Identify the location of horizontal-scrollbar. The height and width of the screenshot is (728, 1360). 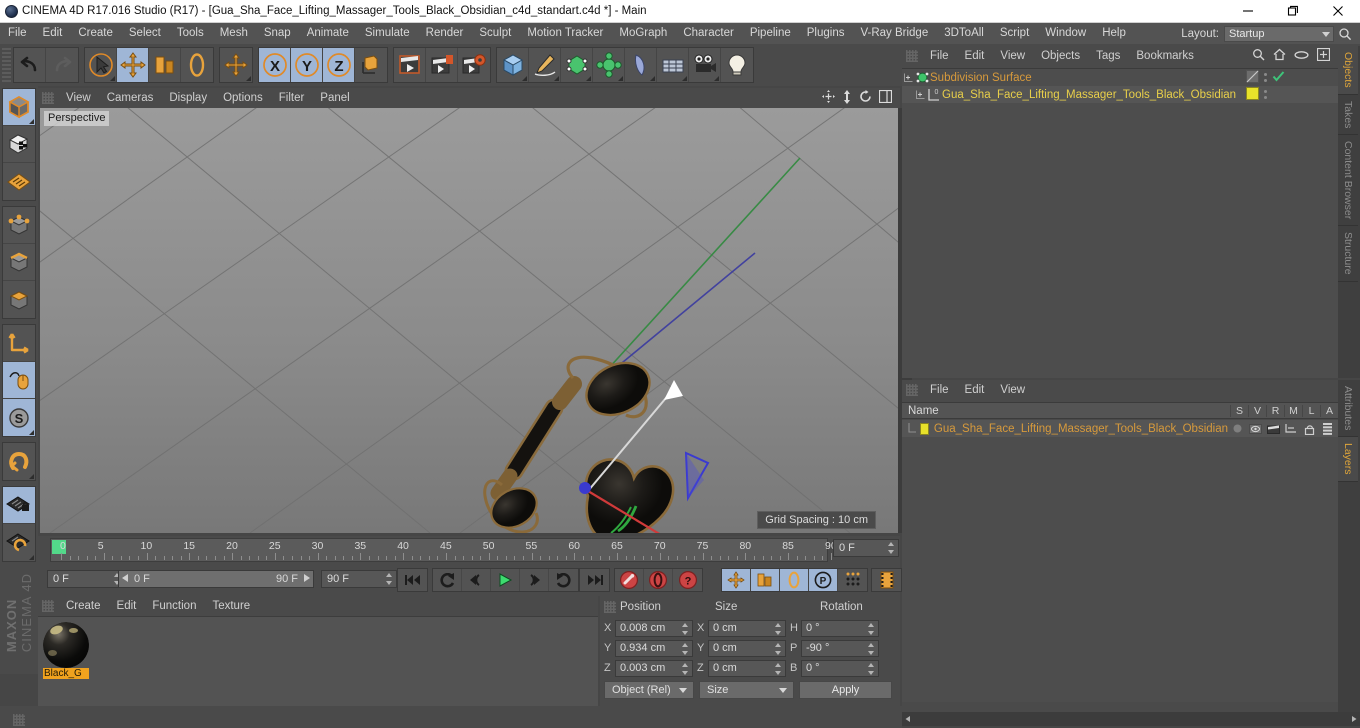
(1131, 719).